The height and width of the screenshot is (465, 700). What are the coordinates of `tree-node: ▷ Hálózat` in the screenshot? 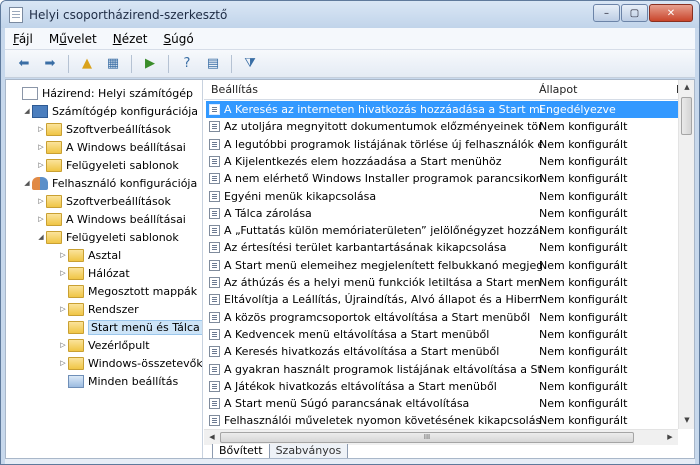 It's located at (94, 273).